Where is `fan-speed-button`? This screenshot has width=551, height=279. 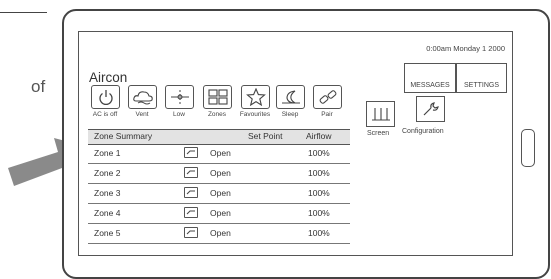
fan-speed-button is located at coordinates (179, 97).